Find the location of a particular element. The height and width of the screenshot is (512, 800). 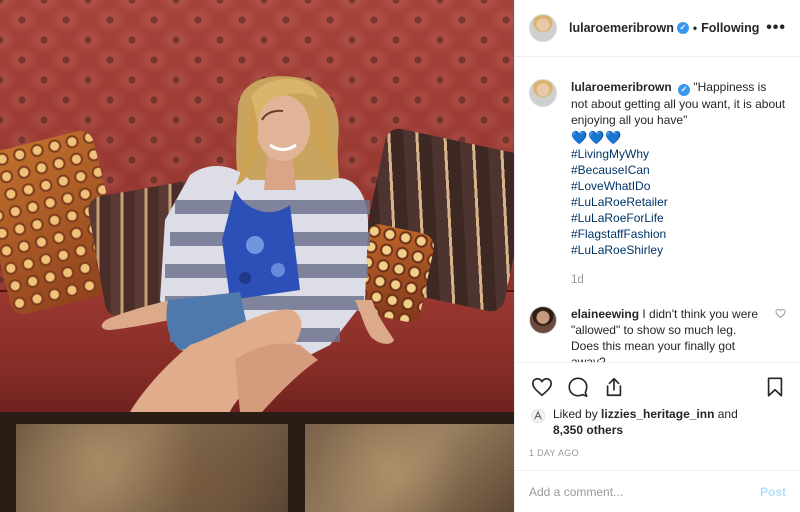

liker-avatar-icon is located at coordinates (538, 416).